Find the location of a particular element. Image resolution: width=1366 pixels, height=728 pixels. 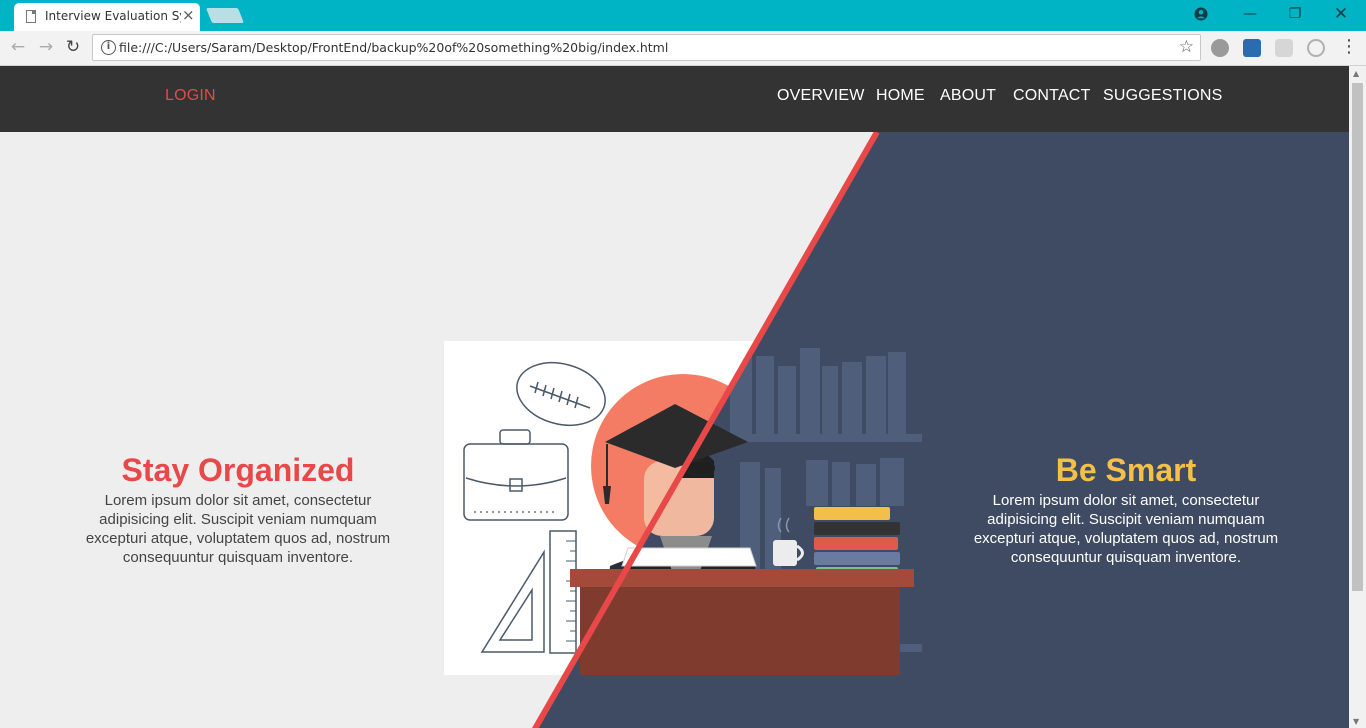

bookmark-star-icon: ☆ is located at coordinates (1186, 47).